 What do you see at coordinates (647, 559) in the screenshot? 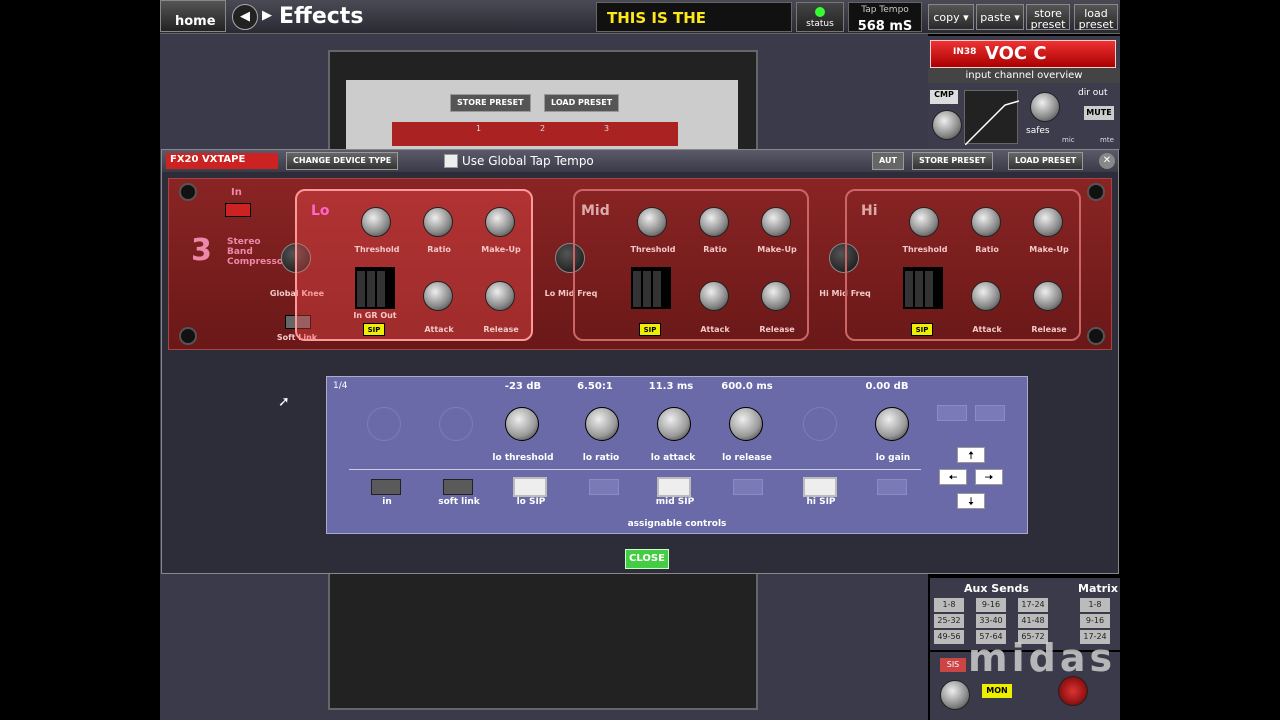
I see `close-button: CLOSE` at bounding box center [647, 559].